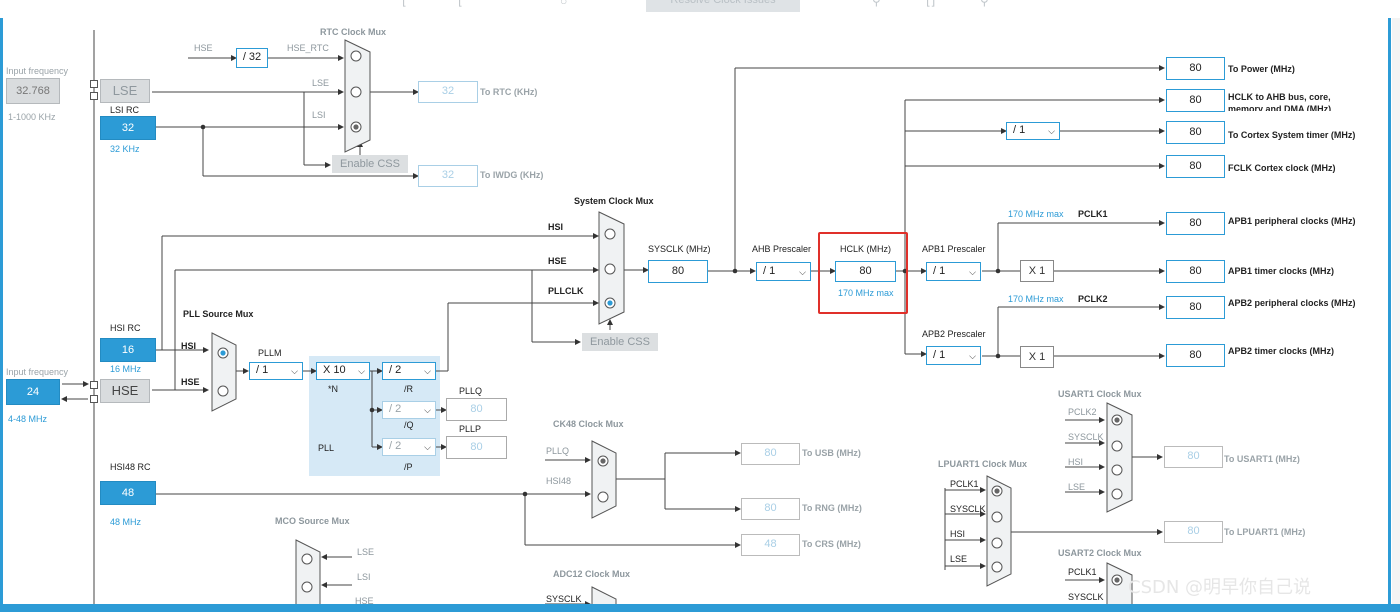 Image resolution: width=1400 pixels, height=612 pixels. What do you see at coordinates (319, 115) in the screenshot?
I see `rtc-lsi-label: LSI` at bounding box center [319, 115].